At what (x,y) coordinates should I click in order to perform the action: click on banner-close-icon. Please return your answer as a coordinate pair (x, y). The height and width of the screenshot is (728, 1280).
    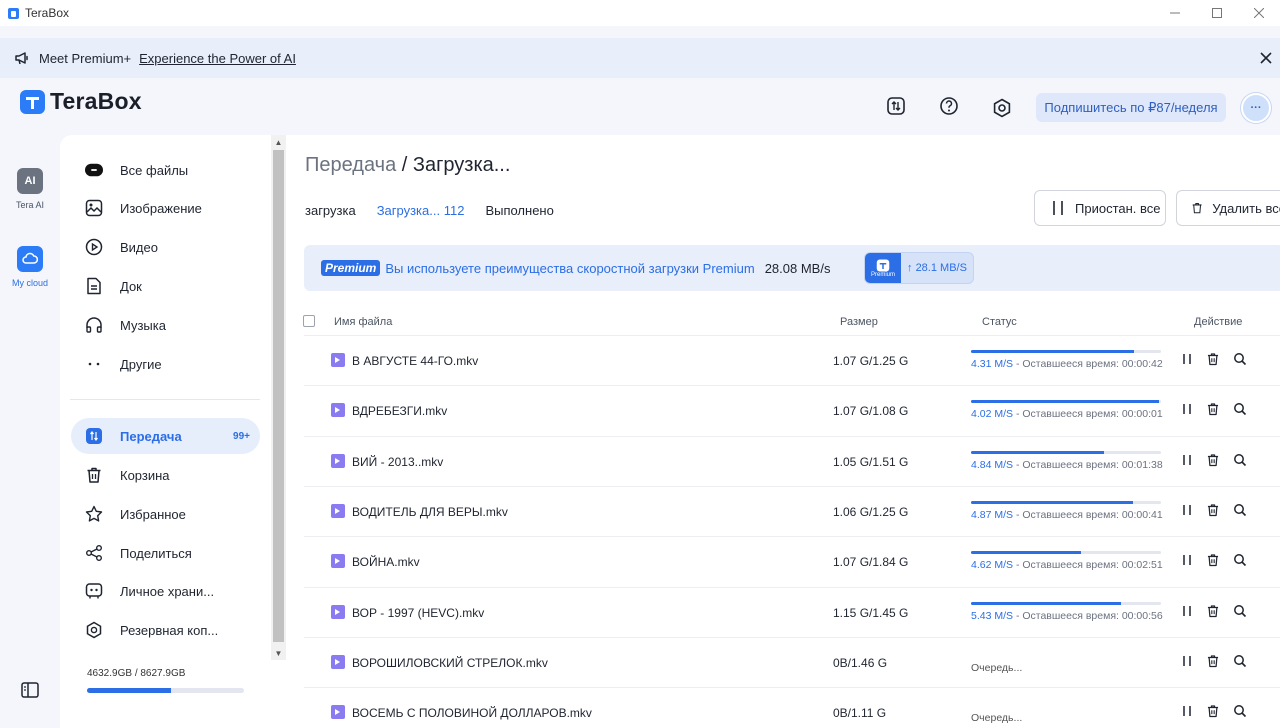
    Looking at the image, I should click on (1266, 58).